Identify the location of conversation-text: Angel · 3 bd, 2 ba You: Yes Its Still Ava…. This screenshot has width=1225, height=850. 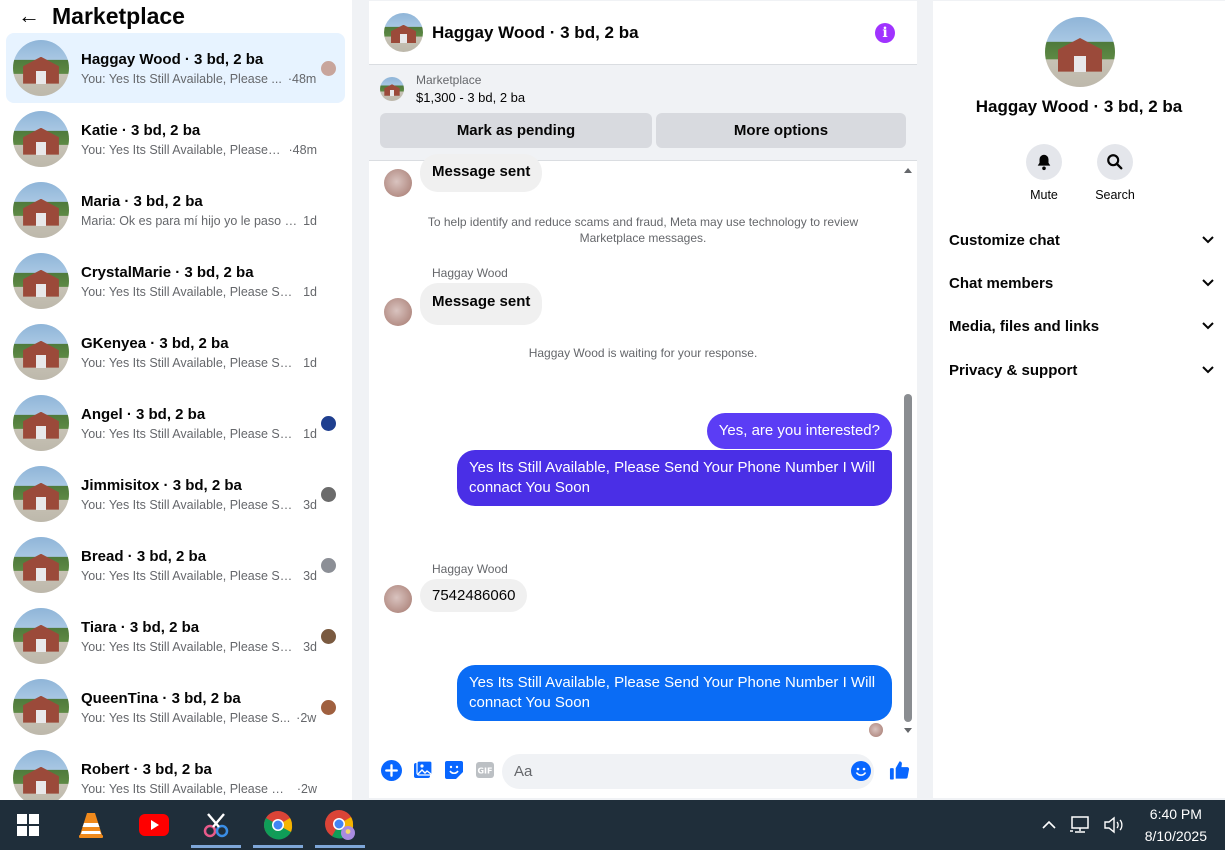
(199, 423).